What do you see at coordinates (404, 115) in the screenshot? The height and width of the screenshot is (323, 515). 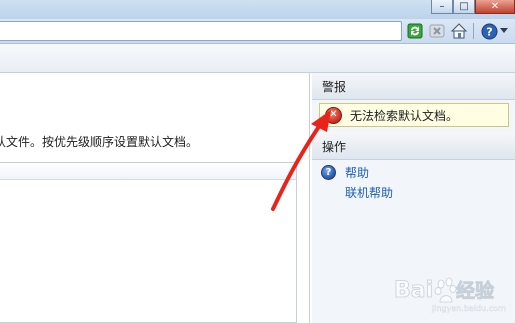 I see `alert-message: 无法检索默认文档。` at bounding box center [404, 115].